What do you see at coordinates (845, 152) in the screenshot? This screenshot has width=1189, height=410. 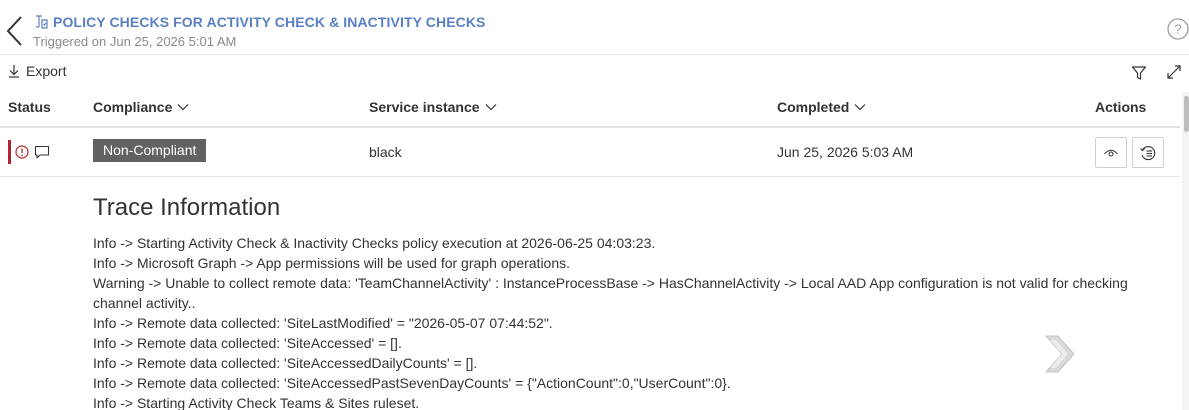 I see `completed-cell: Jun 25, 2026 5:03 AM` at bounding box center [845, 152].